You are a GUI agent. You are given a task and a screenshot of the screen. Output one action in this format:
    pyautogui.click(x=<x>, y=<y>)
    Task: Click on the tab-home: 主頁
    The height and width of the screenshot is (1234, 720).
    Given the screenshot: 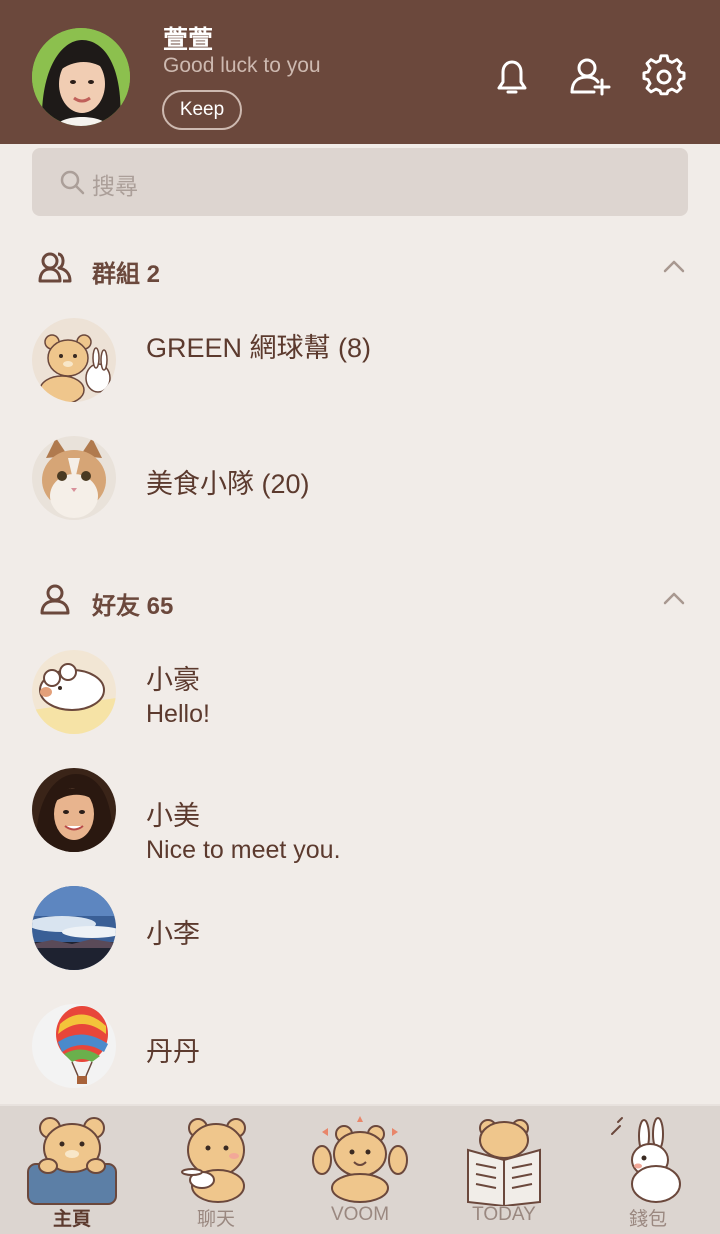 What is the action you would take?
    pyautogui.click(x=72, y=1170)
    